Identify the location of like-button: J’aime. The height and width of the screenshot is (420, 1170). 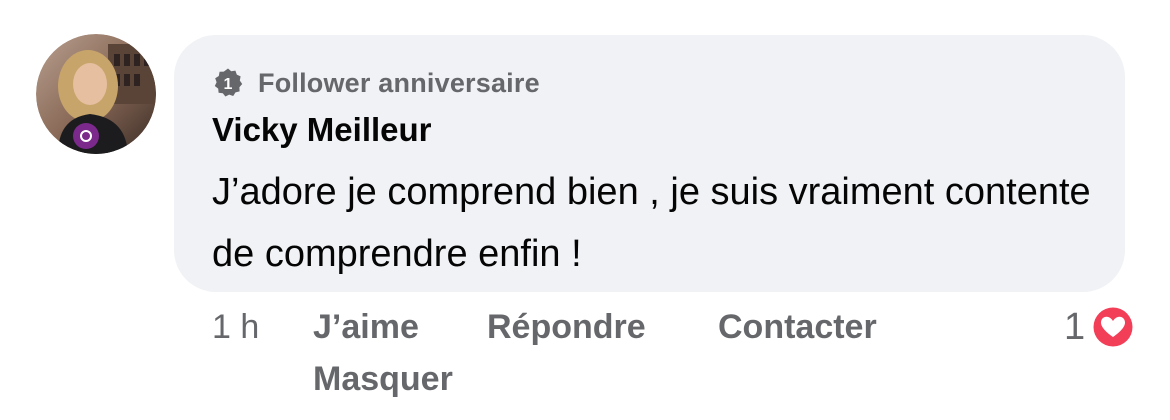
(366, 327).